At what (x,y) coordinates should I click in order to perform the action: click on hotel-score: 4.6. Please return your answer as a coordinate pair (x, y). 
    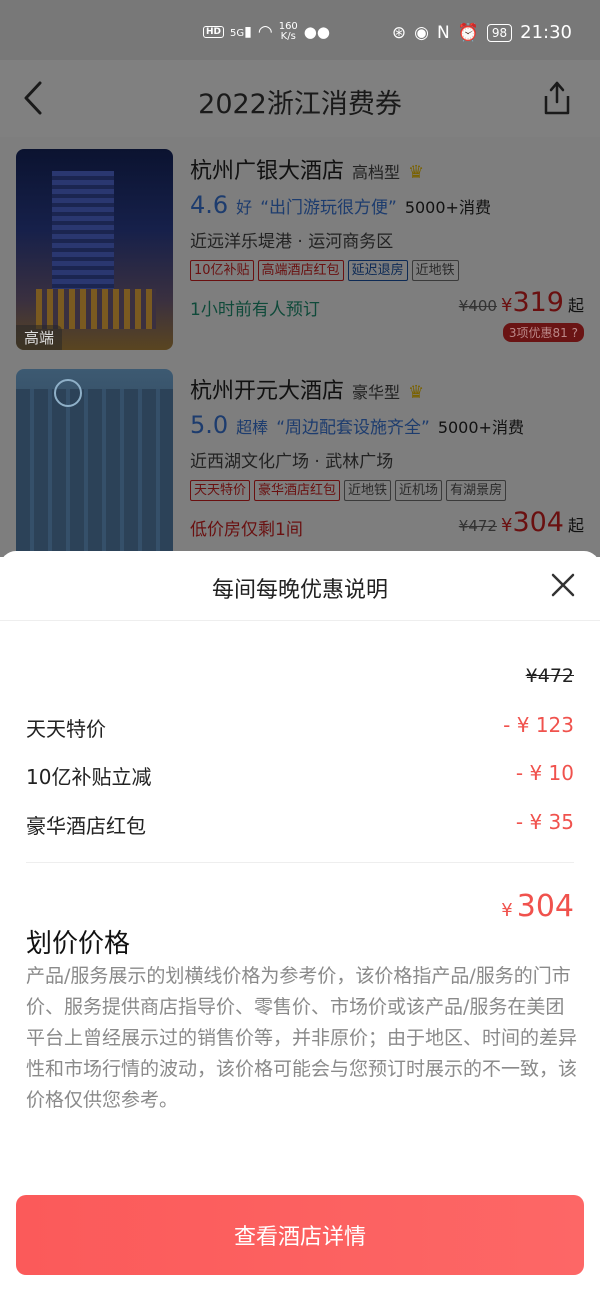
    Looking at the image, I should click on (209, 205).